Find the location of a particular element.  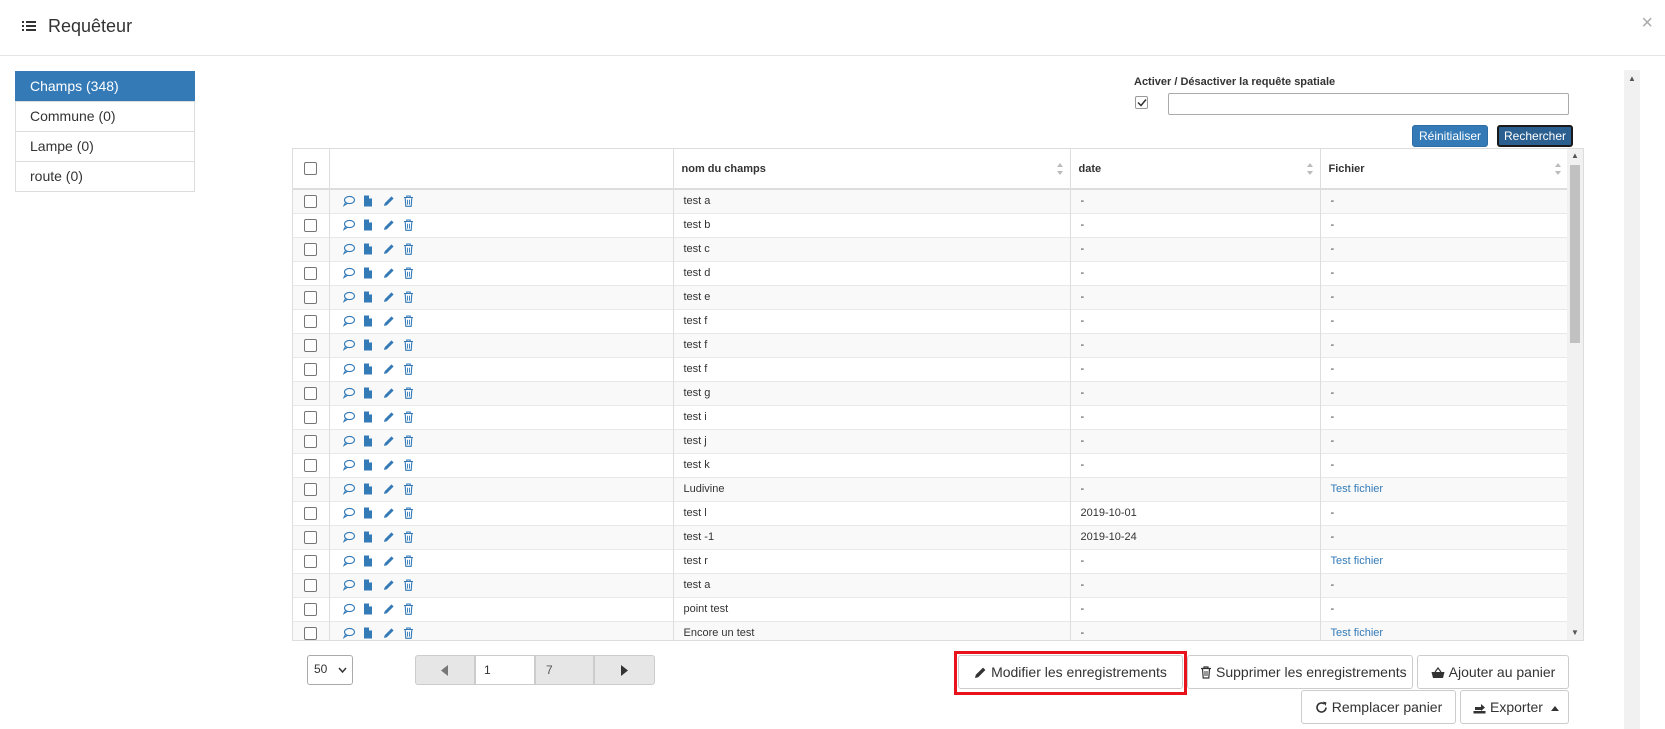

sidebar-item-route: route (0) is located at coordinates (105, 176).